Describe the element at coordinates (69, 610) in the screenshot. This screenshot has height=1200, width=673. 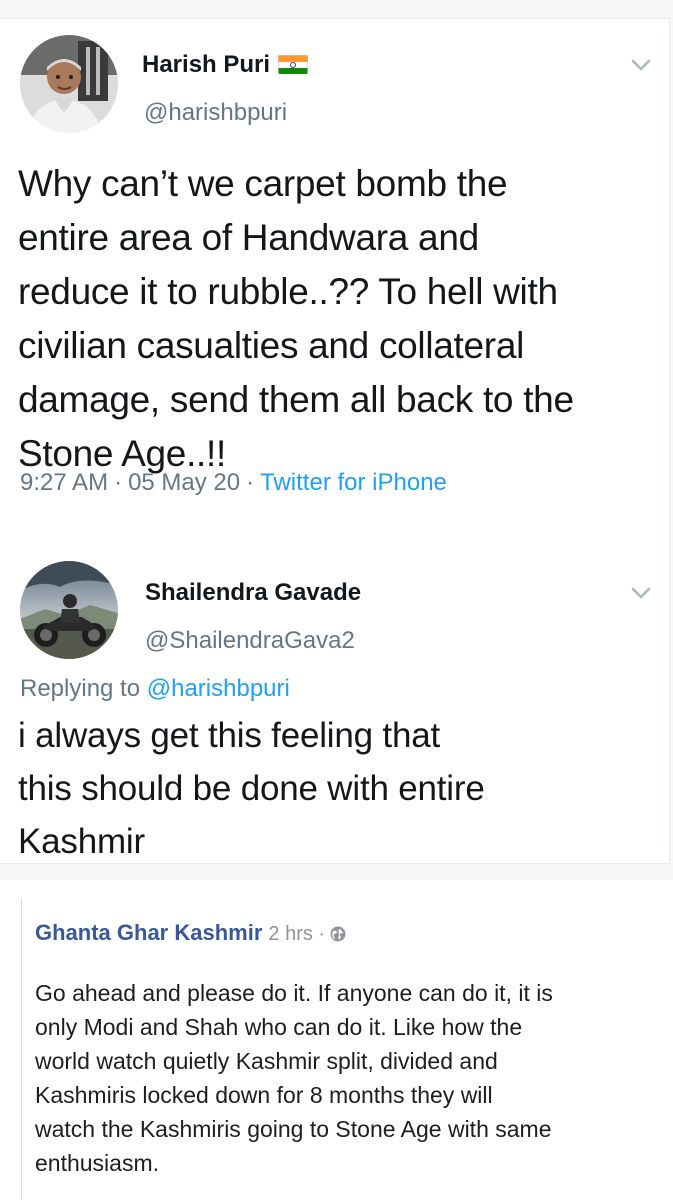
I see `shailendra-gavade-avatar` at that location.